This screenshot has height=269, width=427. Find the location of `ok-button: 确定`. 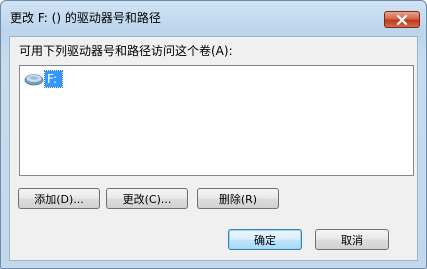

ok-button: 确定 is located at coordinates (265, 239).